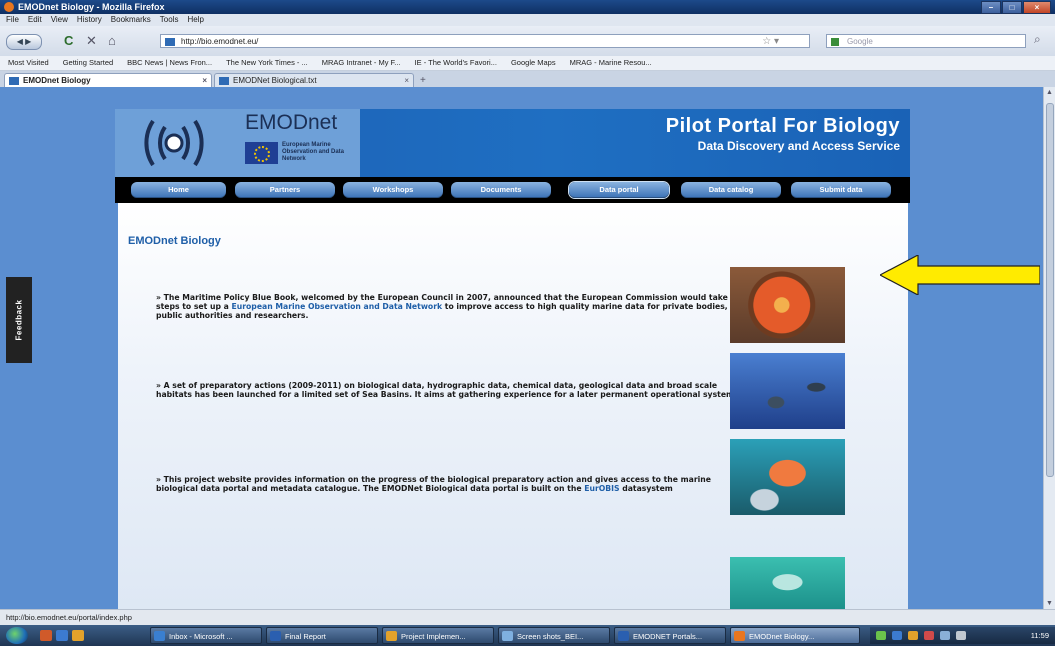 This screenshot has height=646, width=1055. What do you see at coordinates (501, 190) in the screenshot?
I see `nav-documents: Documents` at bounding box center [501, 190].